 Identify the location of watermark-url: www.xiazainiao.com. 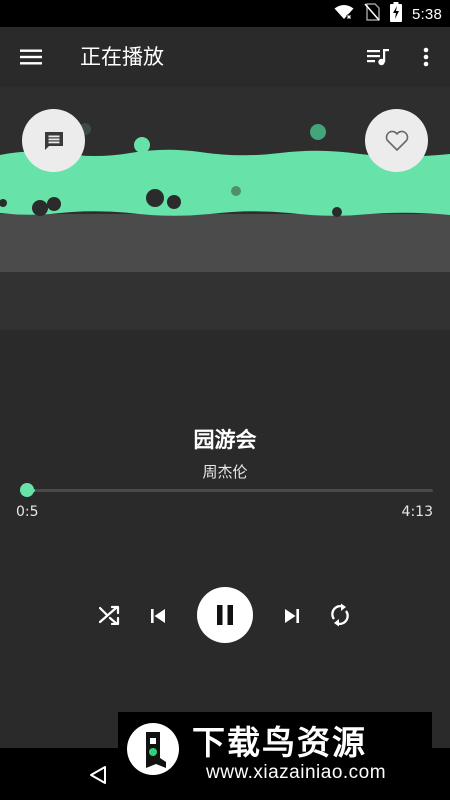
(296, 772).